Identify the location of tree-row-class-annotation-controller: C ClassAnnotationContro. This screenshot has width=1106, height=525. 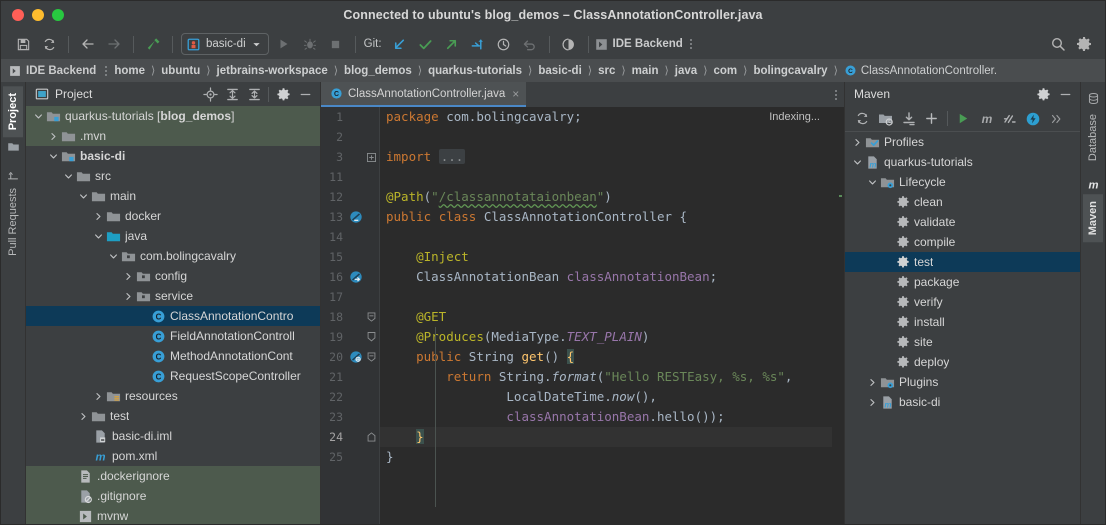
(173, 316).